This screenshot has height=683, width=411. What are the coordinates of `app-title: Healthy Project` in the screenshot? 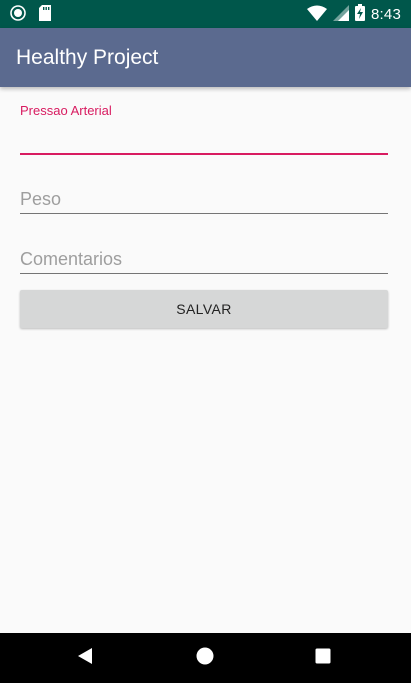 It's located at (87, 57).